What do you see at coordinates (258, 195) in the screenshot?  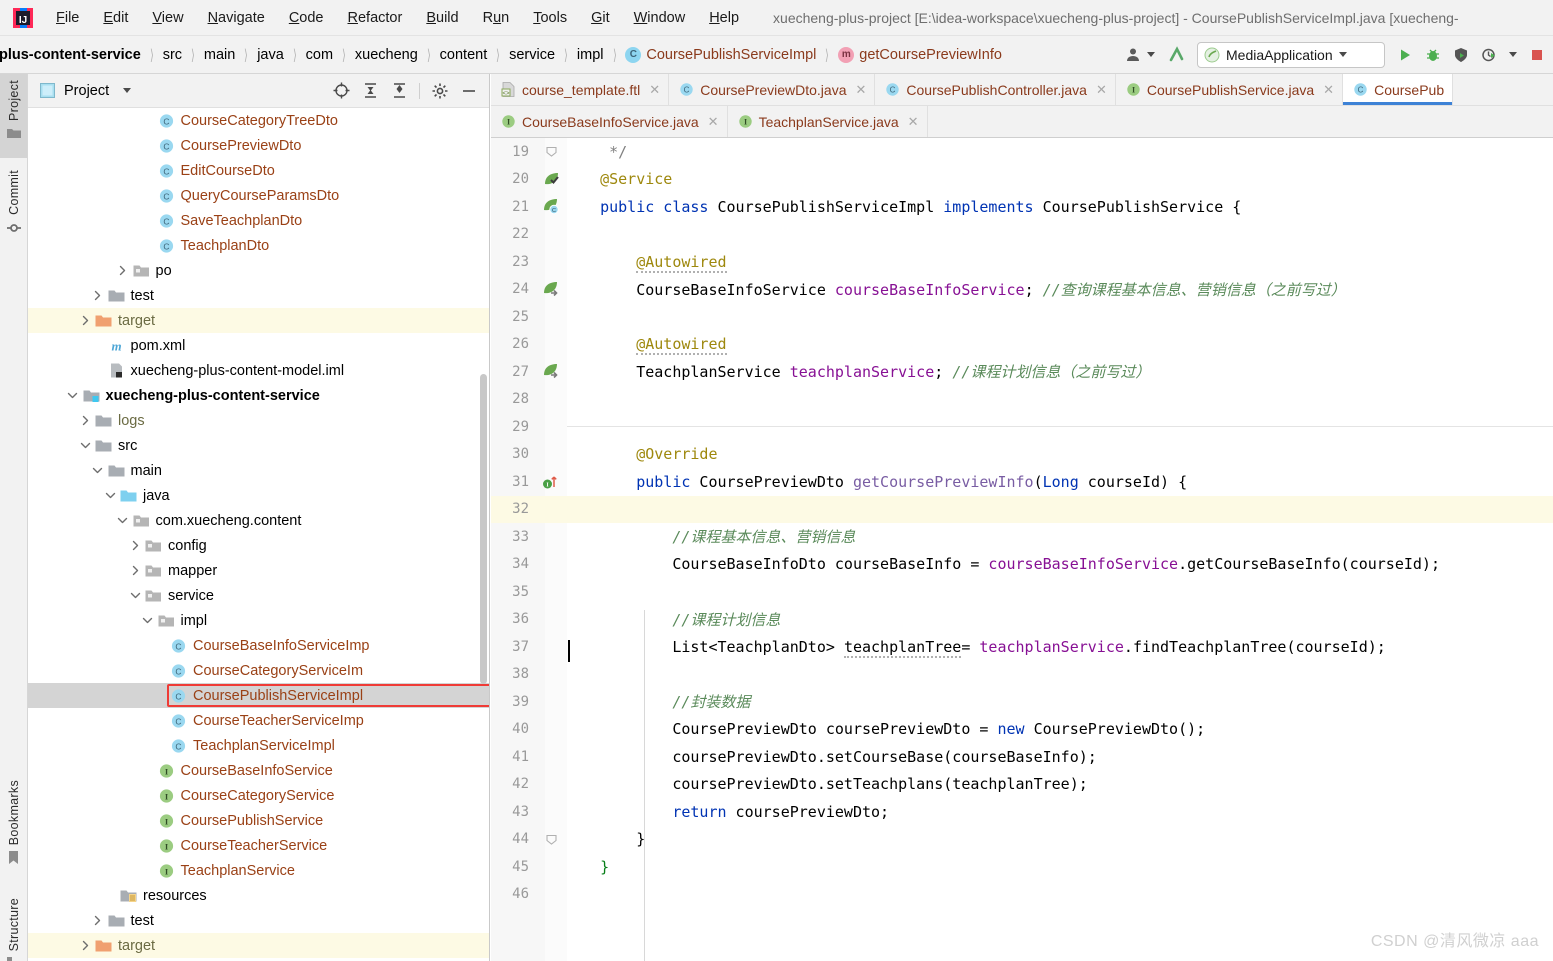 I see `tree-node: C QueryCourseParamsDto` at bounding box center [258, 195].